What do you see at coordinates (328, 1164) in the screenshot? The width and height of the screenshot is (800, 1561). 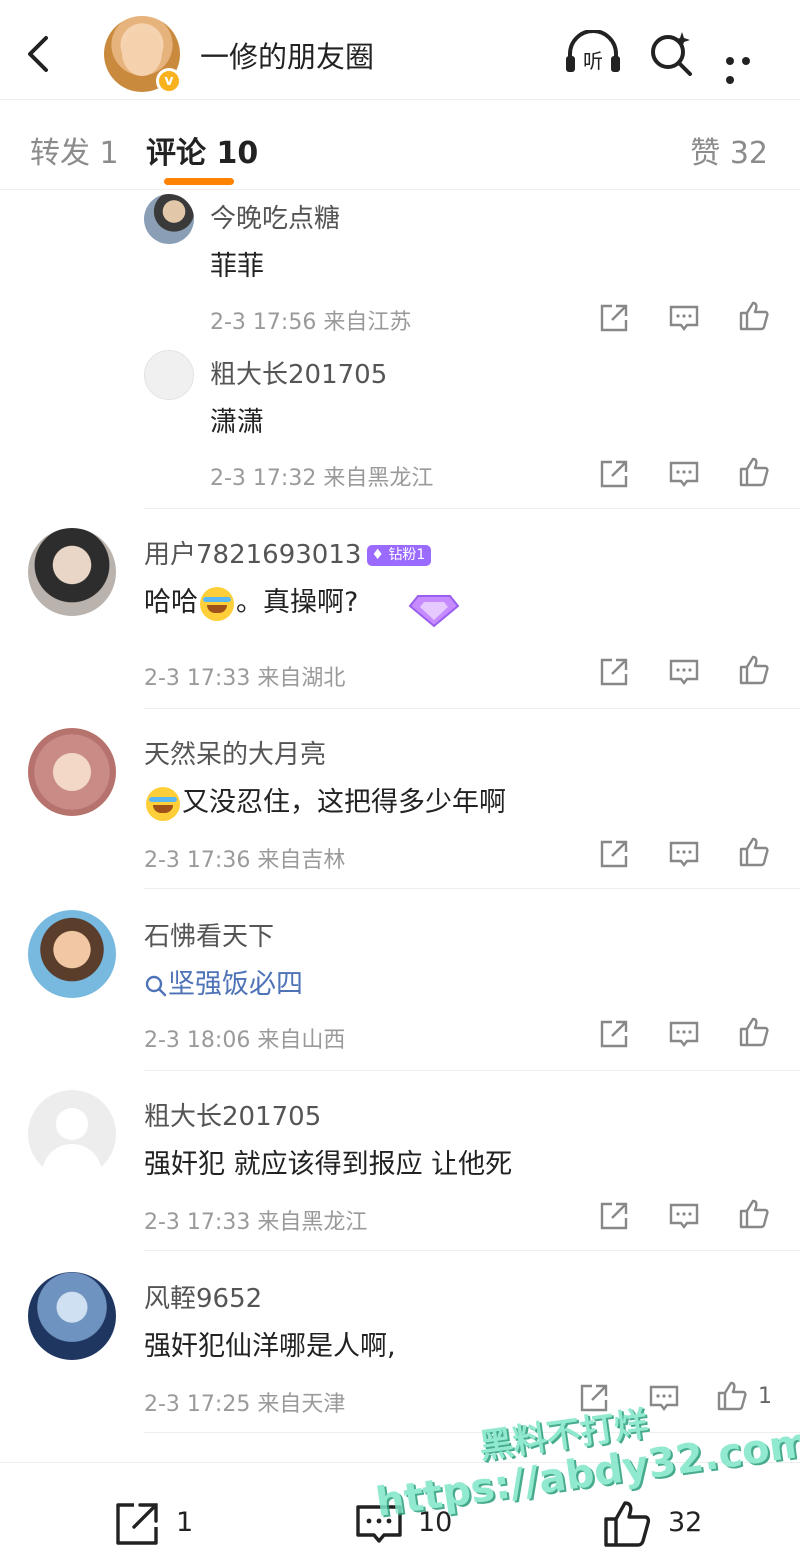 I see `comment-text: 强奸犯 就应该得到报应 让他死` at bounding box center [328, 1164].